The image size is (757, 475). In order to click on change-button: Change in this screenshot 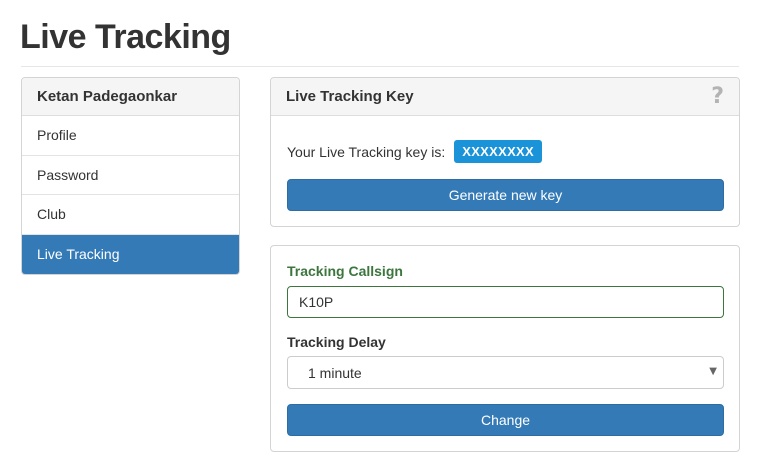, I will do `click(505, 420)`.